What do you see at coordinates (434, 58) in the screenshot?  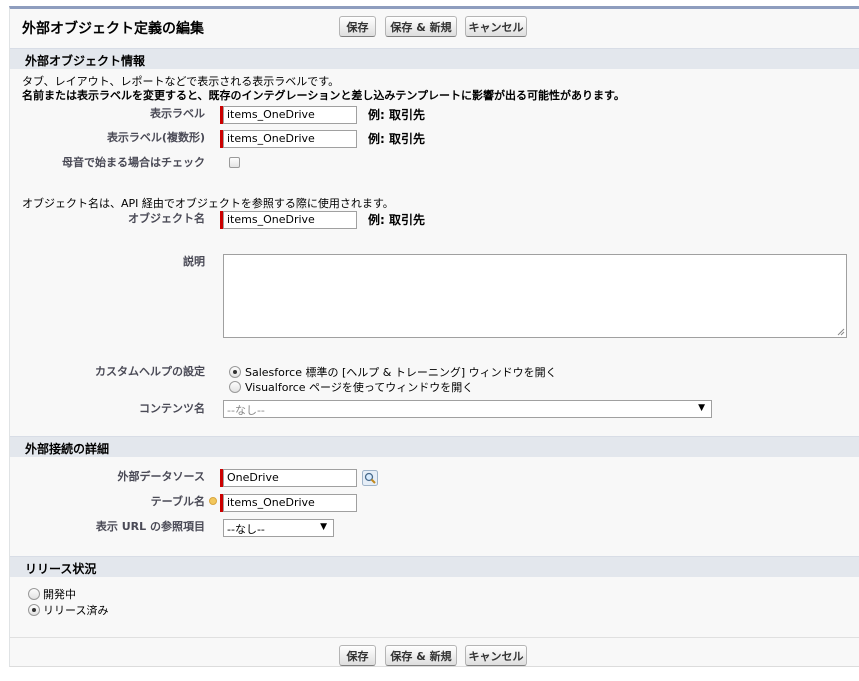 I see `section-header-object-info: 外部オブジェクト情報` at bounding box center [434, 58].